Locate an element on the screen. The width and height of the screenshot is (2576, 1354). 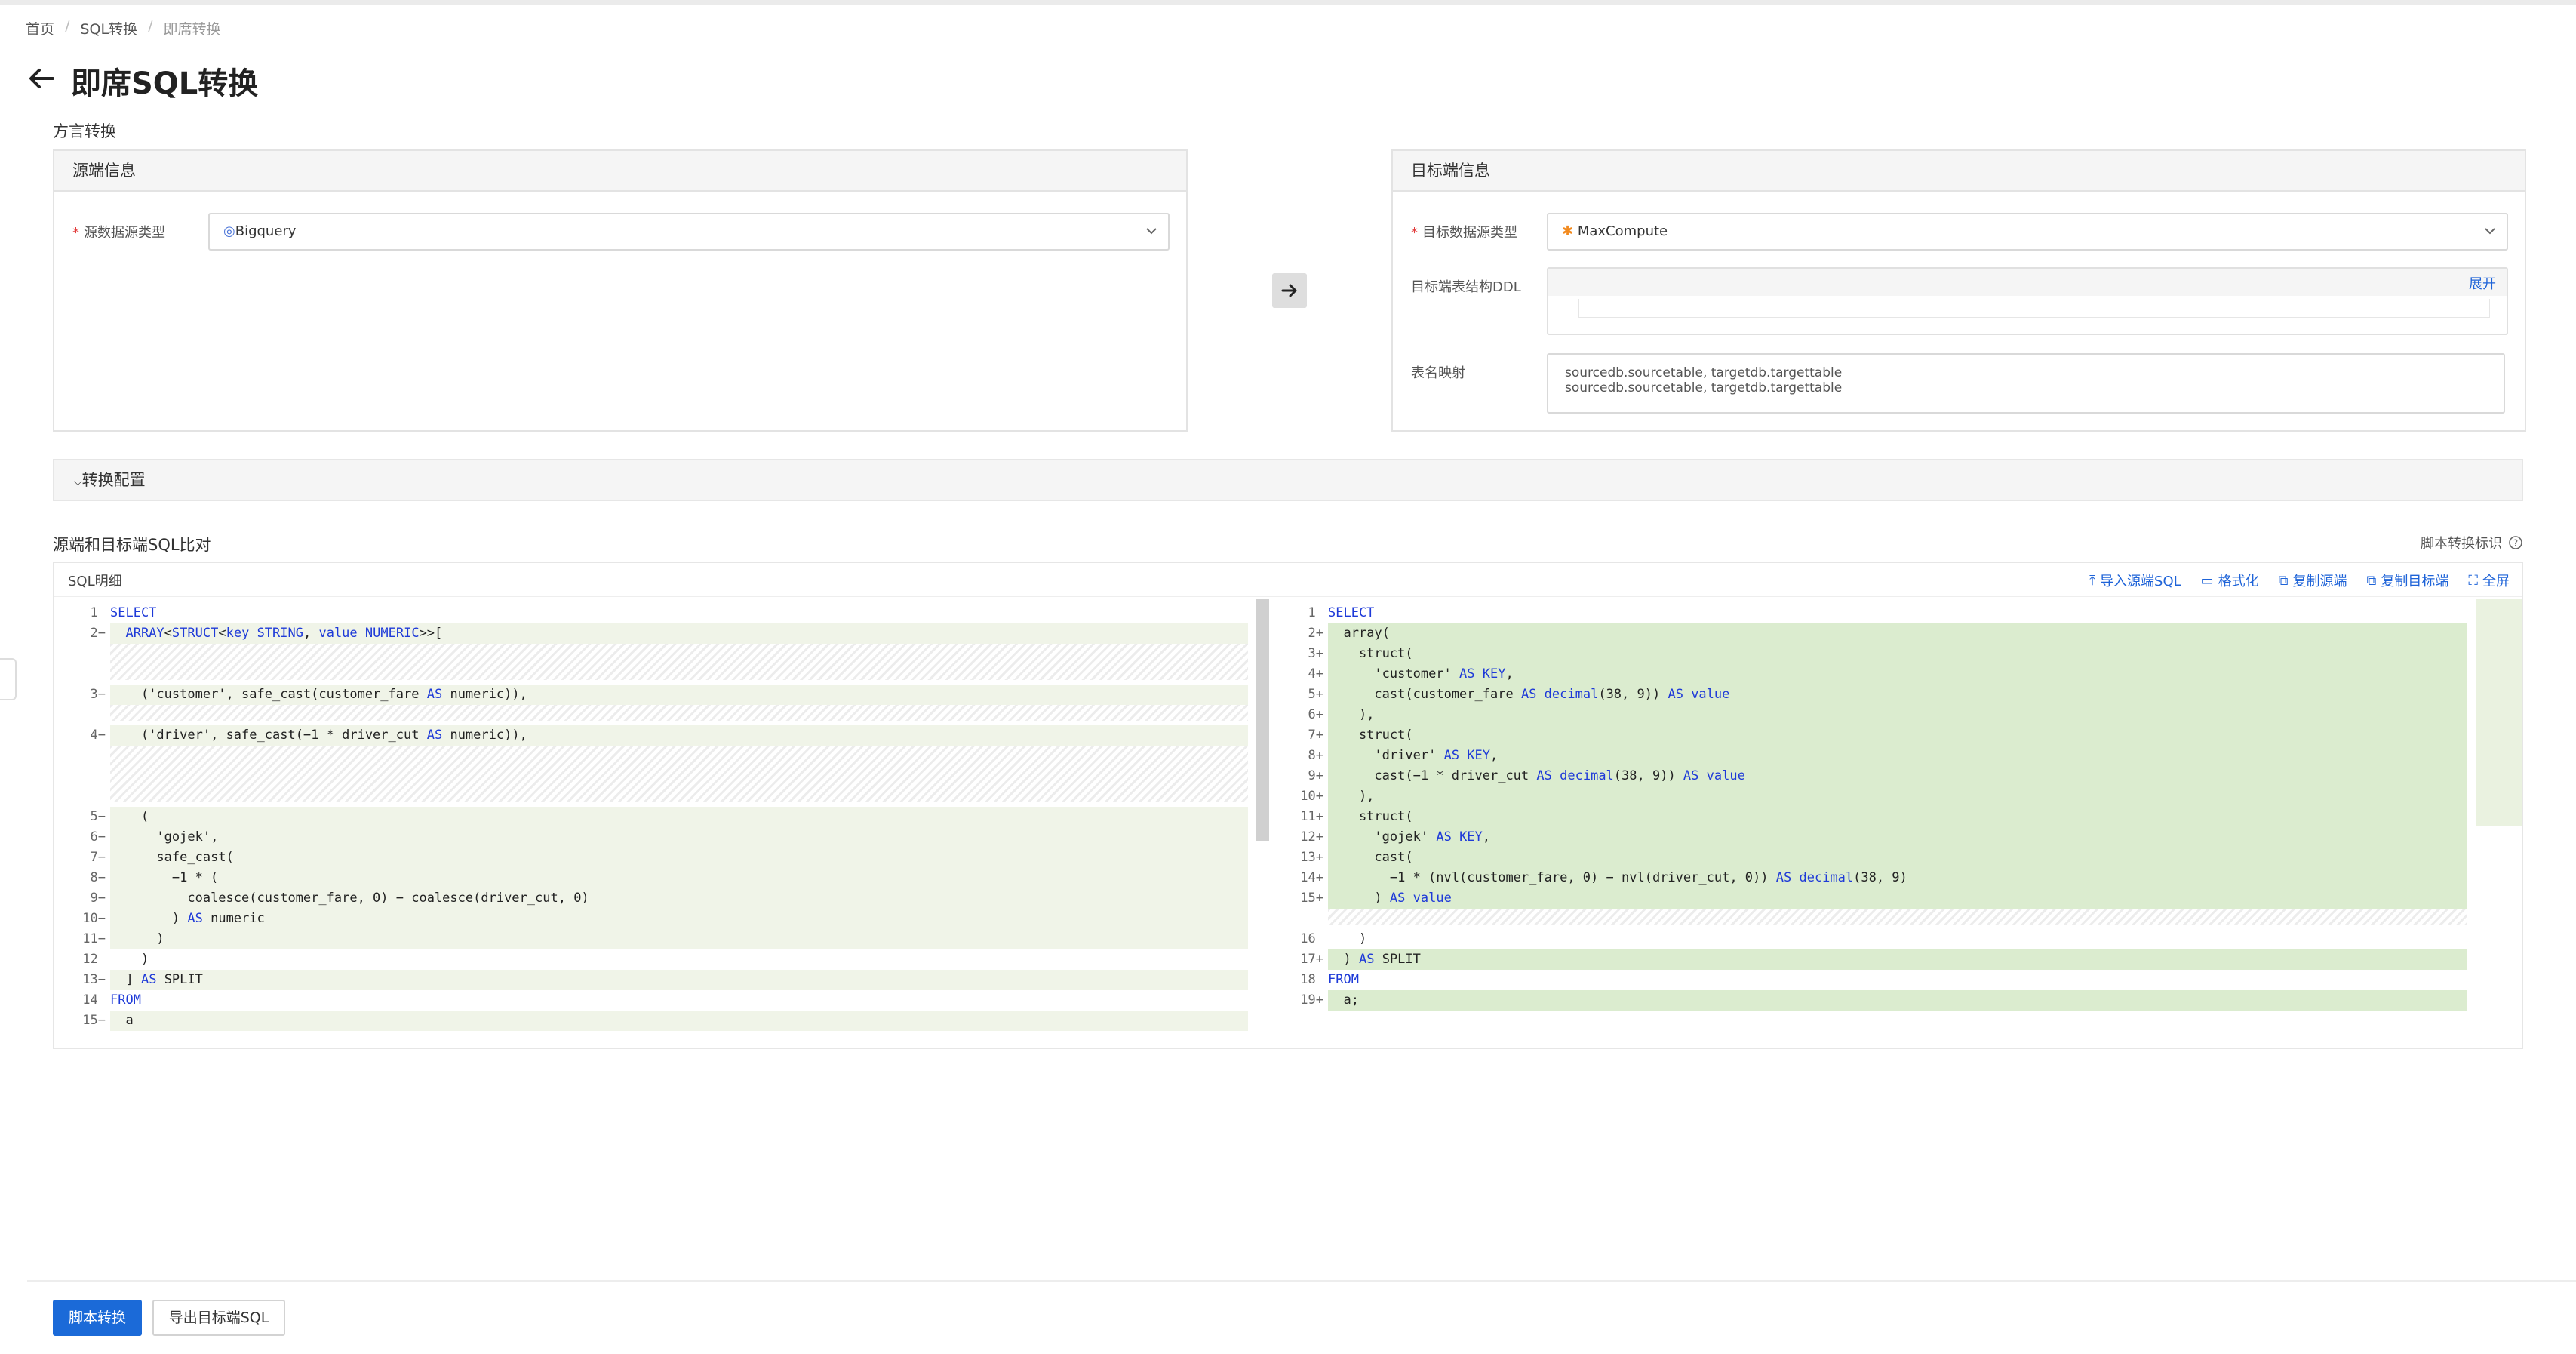
code-text: a is located at coordinates (679, 1020).